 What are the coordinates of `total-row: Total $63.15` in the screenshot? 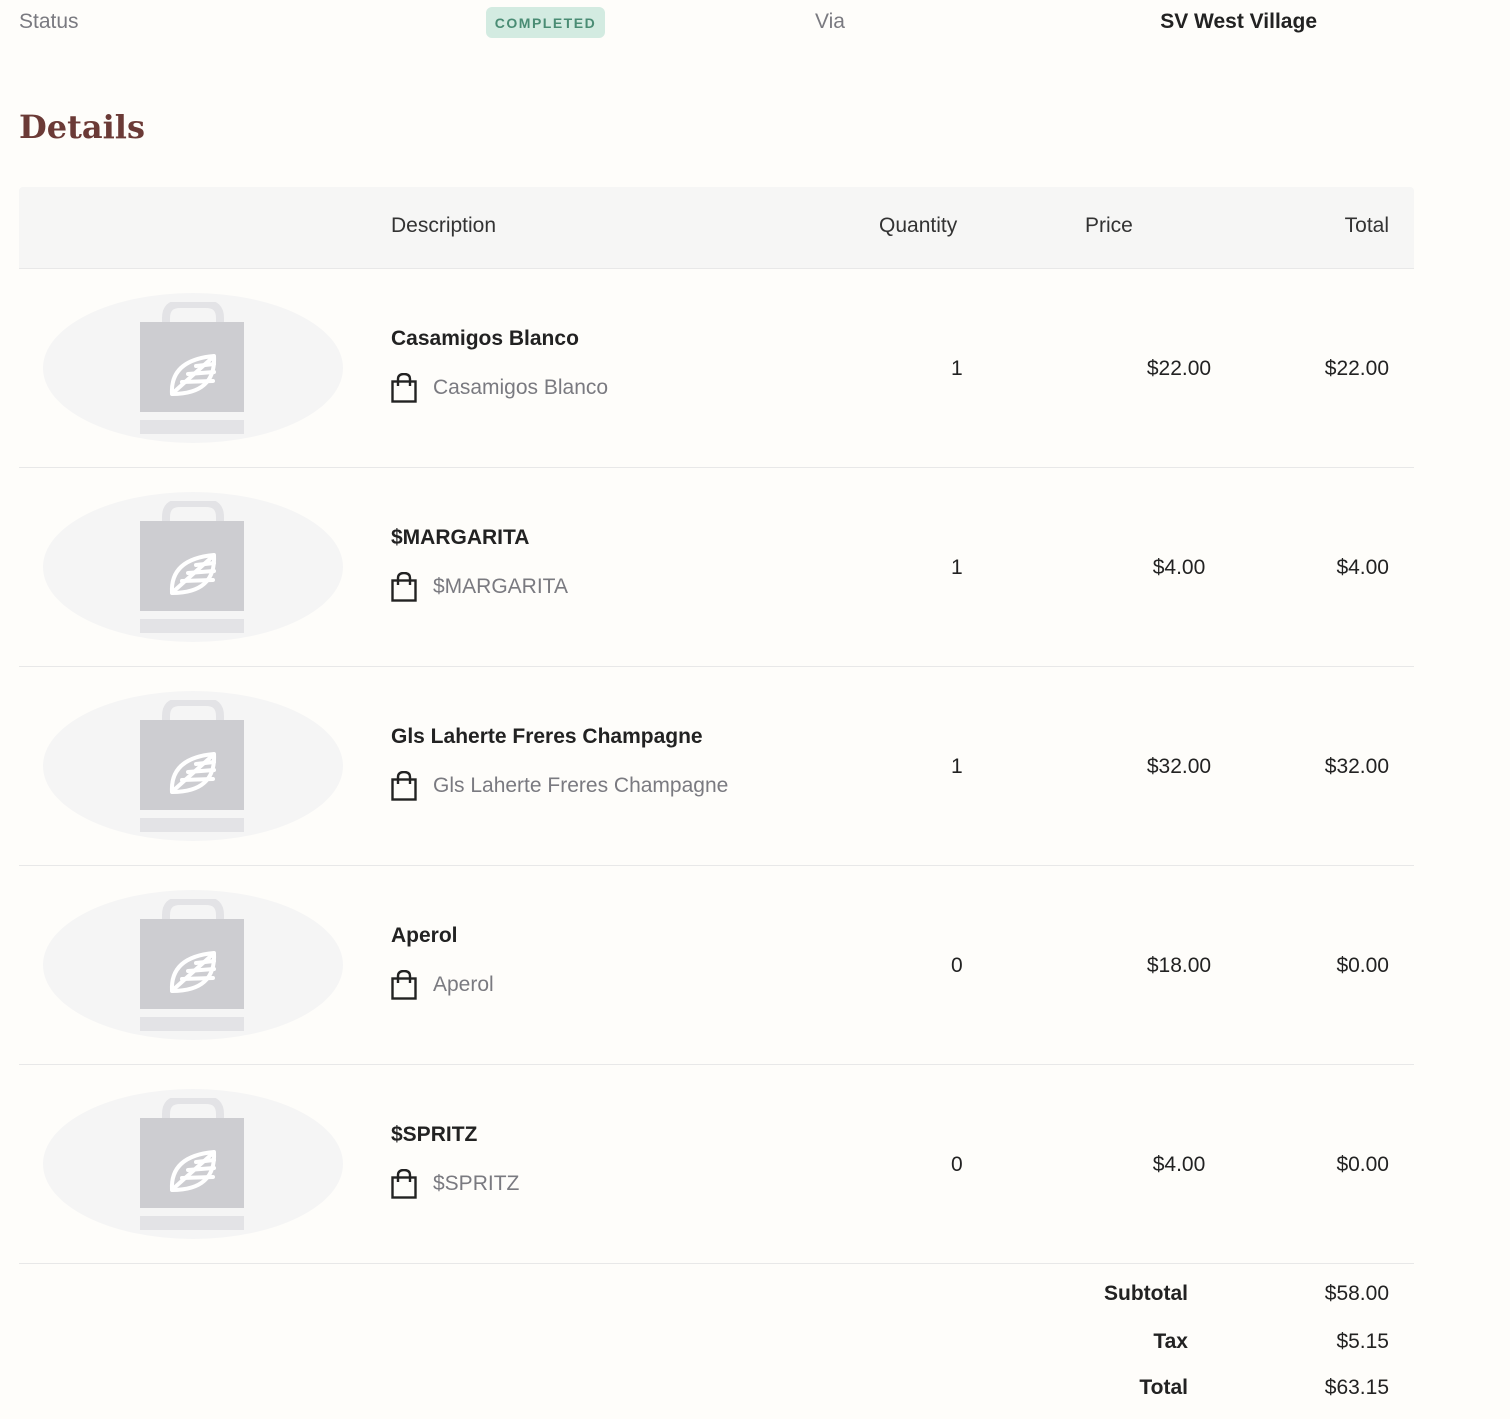 It's located at (1189, 1391).